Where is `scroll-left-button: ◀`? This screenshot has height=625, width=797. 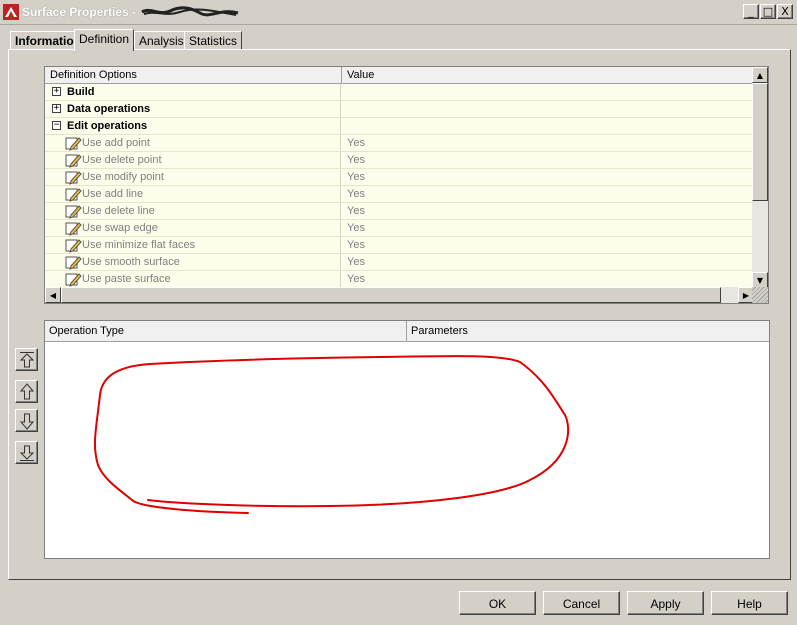 scroll-left-button: ◀ is located at coordinates (53, 295).